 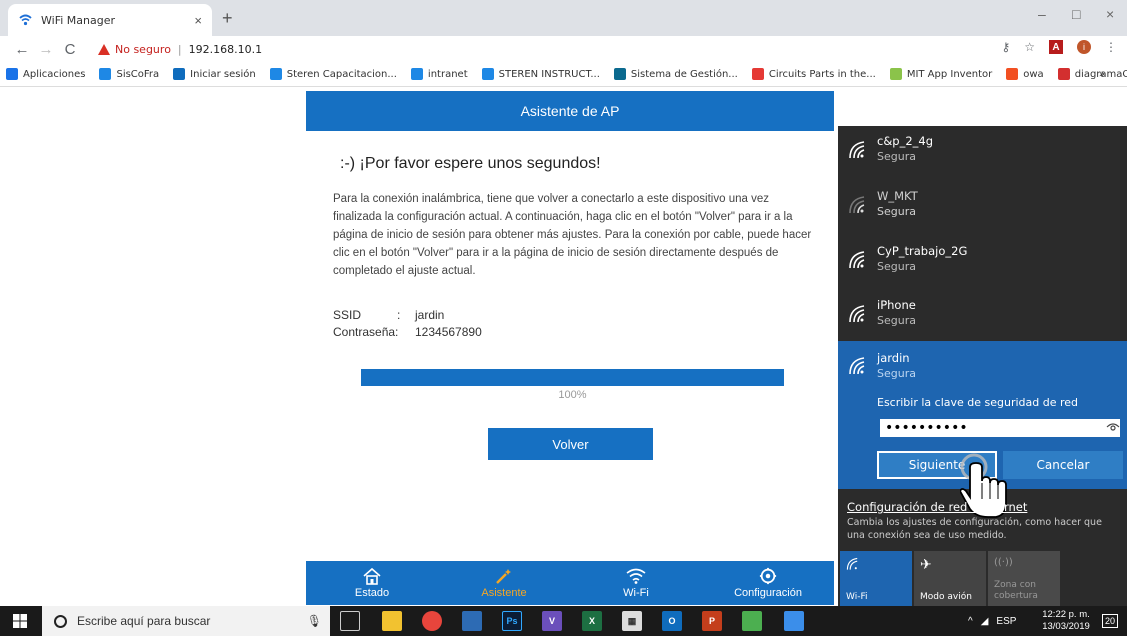 What do you see at coordinates (1111, 47) in the screenshot?
I see `menu-dots-icon: ⋮` at bounding box center [1111, 47].